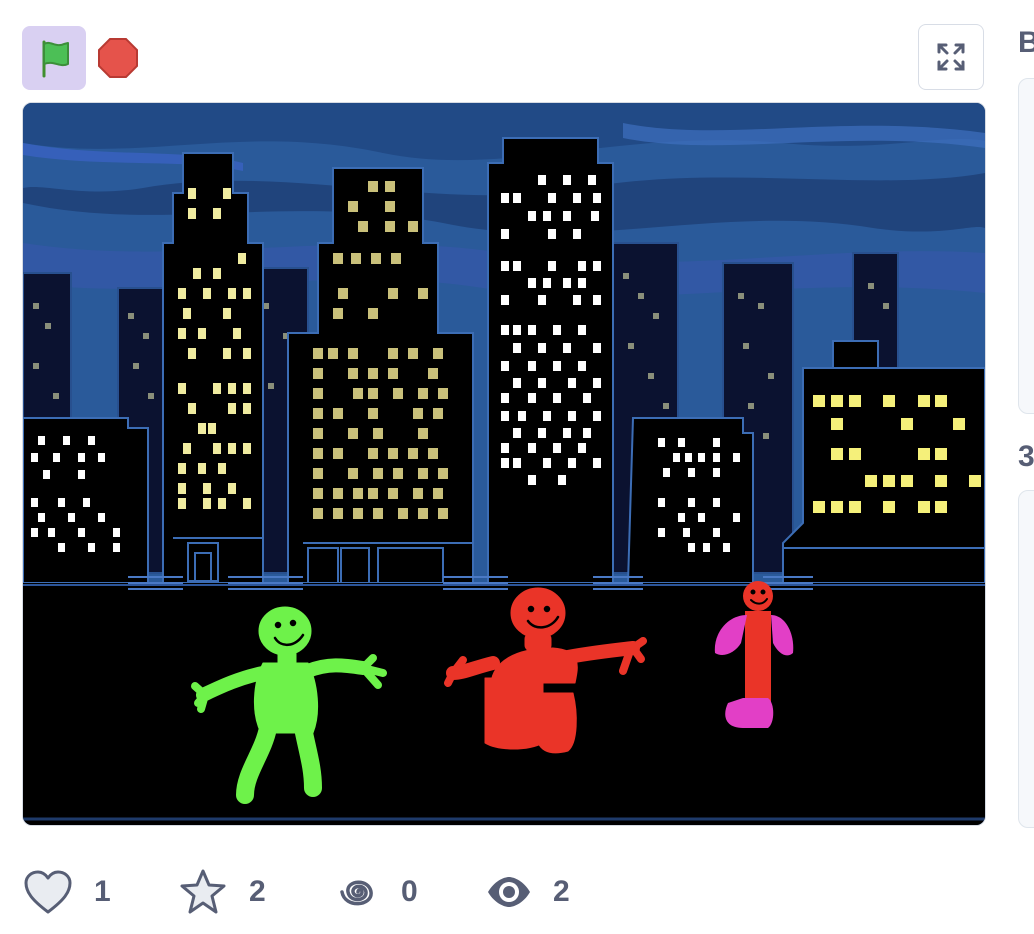 This screenshot has height=934, width=1034. What do you see at coordinates (203, 891) in the screenshot?
I see `star-icon` at bounding box center [203, 891].